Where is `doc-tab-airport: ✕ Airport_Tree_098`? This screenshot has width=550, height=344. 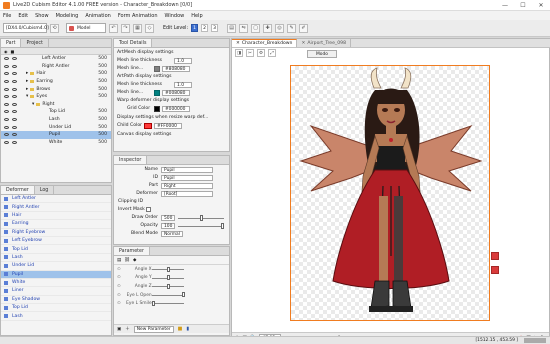
doc-tab-airport: ✕ Airport_Tree_098 is located at coordinates (324, 43).